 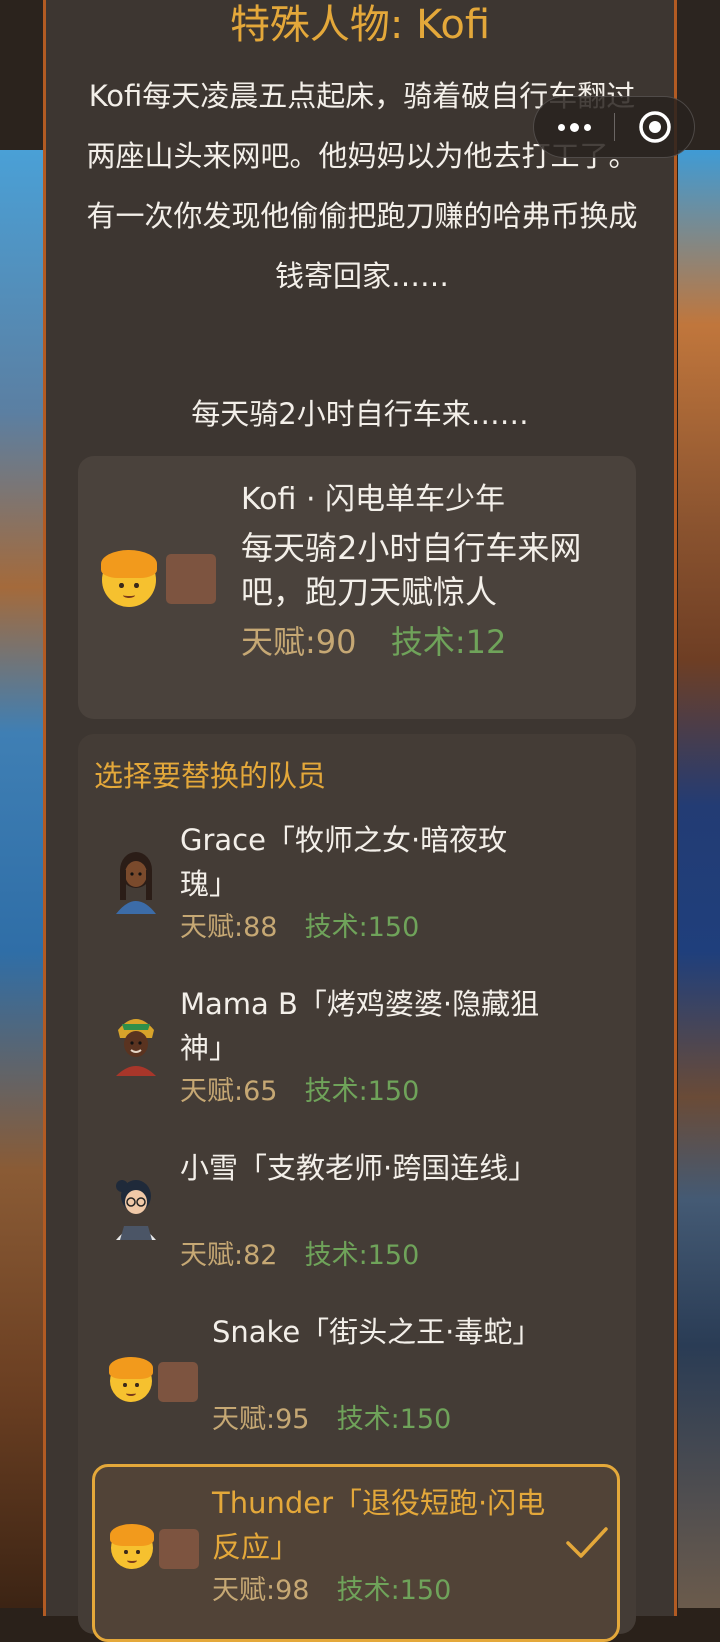 I want to click on replace-heading: 选择要替换的队员, so click(x=210, y=776).